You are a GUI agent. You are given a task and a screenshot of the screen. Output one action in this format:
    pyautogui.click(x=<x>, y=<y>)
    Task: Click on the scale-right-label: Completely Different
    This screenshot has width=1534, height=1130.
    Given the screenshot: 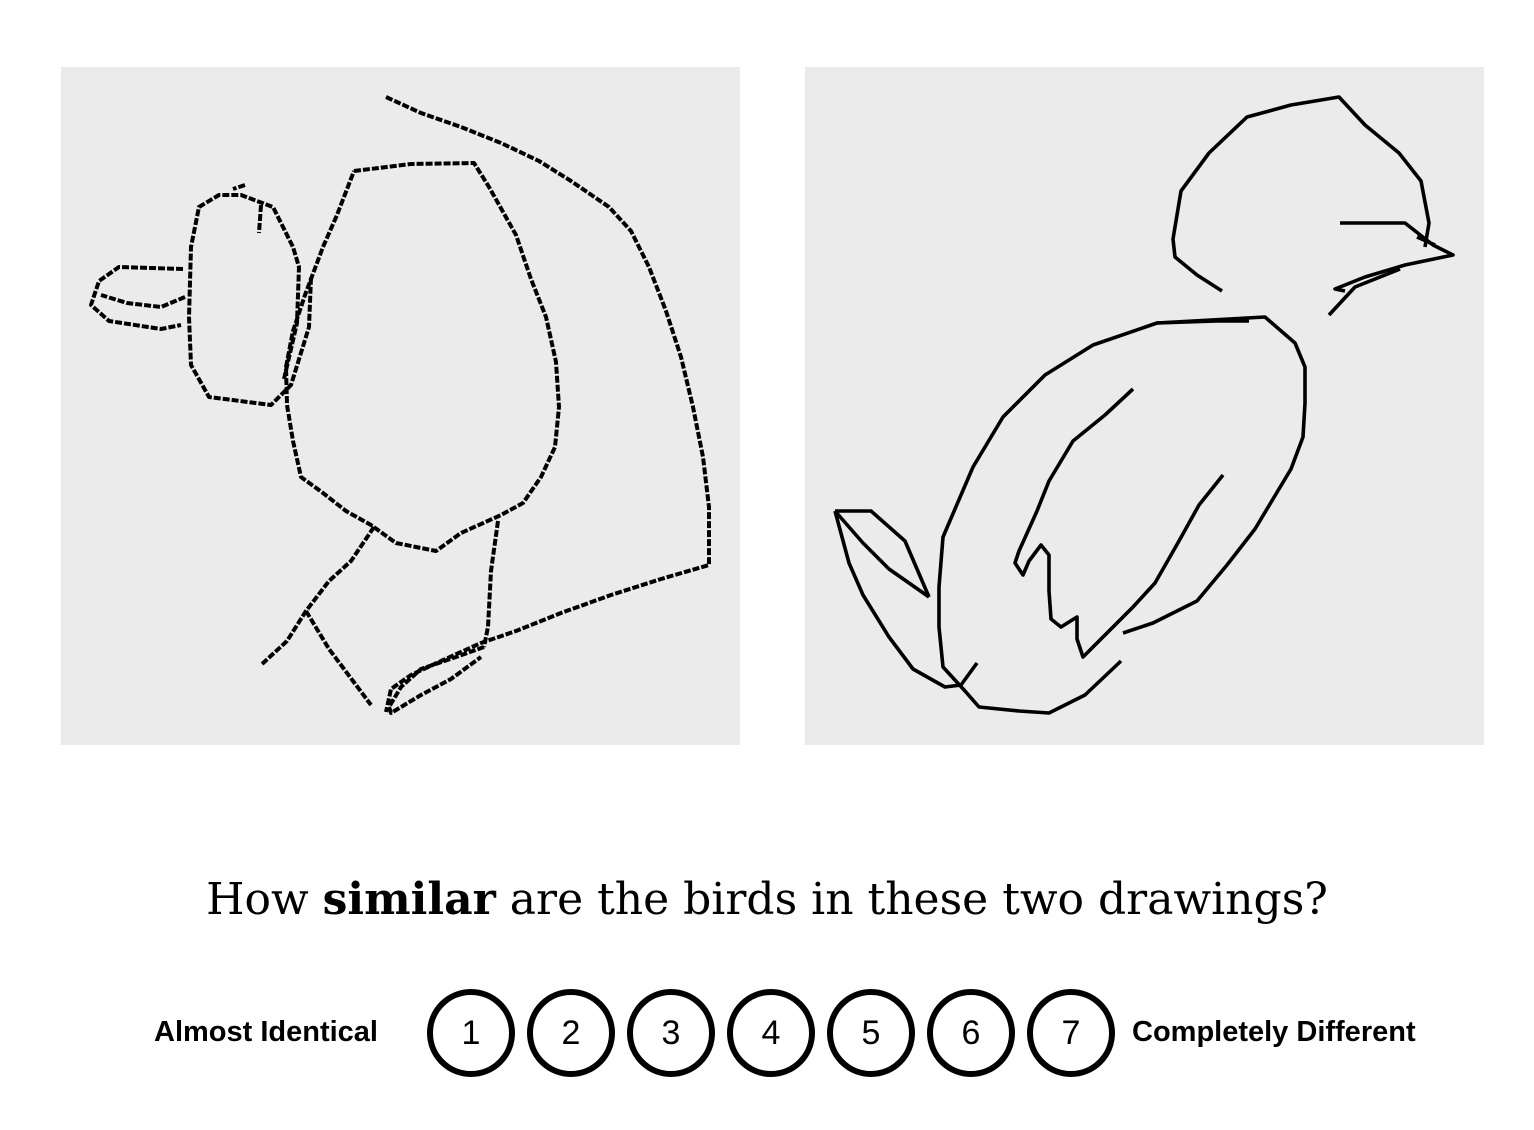 What is the action you would take?
    pyautogui.click(x=1274, y=1032)
    